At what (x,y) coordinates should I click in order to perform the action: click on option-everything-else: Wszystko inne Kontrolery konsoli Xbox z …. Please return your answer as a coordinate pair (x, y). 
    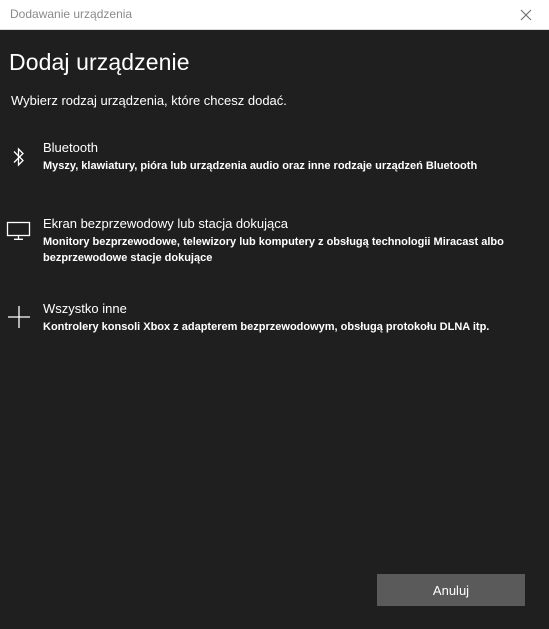
    Looking at the image, I should click on (274, 318).